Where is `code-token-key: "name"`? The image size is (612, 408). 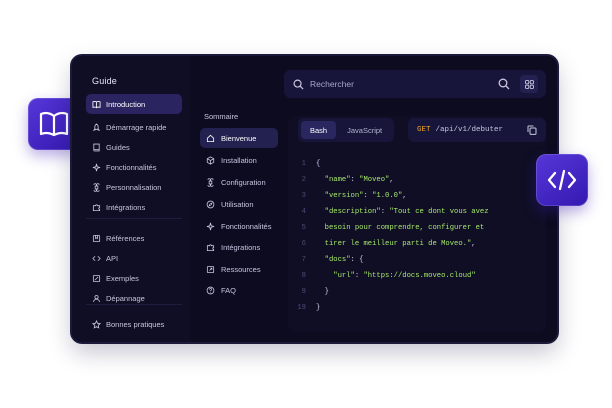
code-token-key: "name" is located at coordinates (337, 180).